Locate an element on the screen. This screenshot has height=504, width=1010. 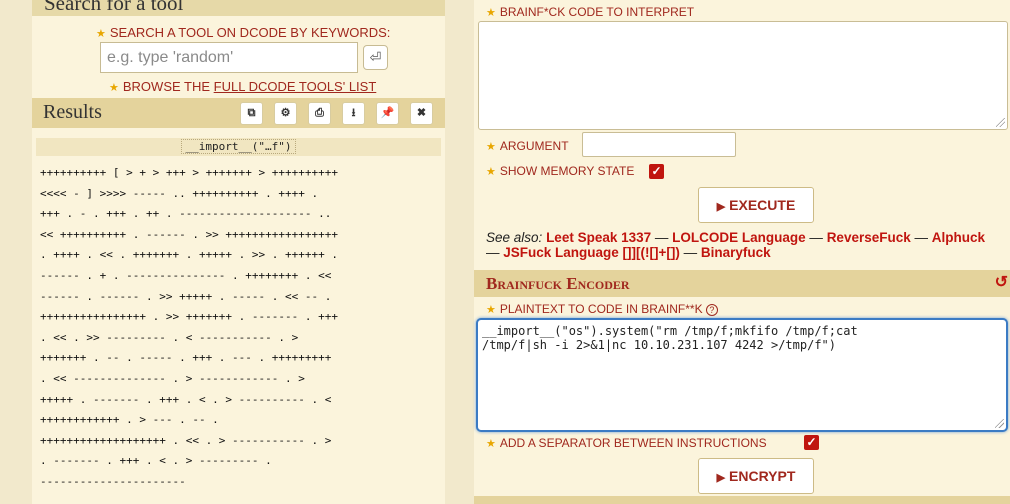
plaintext-label: ★ PLAINTEXT TO CODE IN BRAINF**K ? is located at coordinates (602, 309).